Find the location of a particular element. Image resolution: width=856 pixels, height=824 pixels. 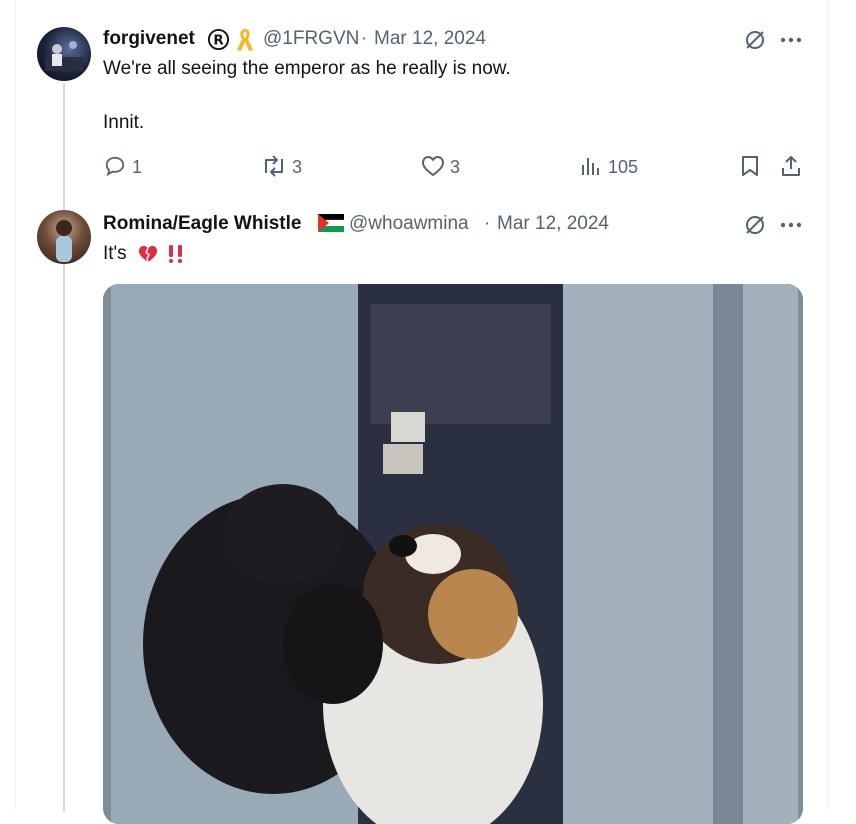

retweet-count: 3 is located at coordinates (297, 167).